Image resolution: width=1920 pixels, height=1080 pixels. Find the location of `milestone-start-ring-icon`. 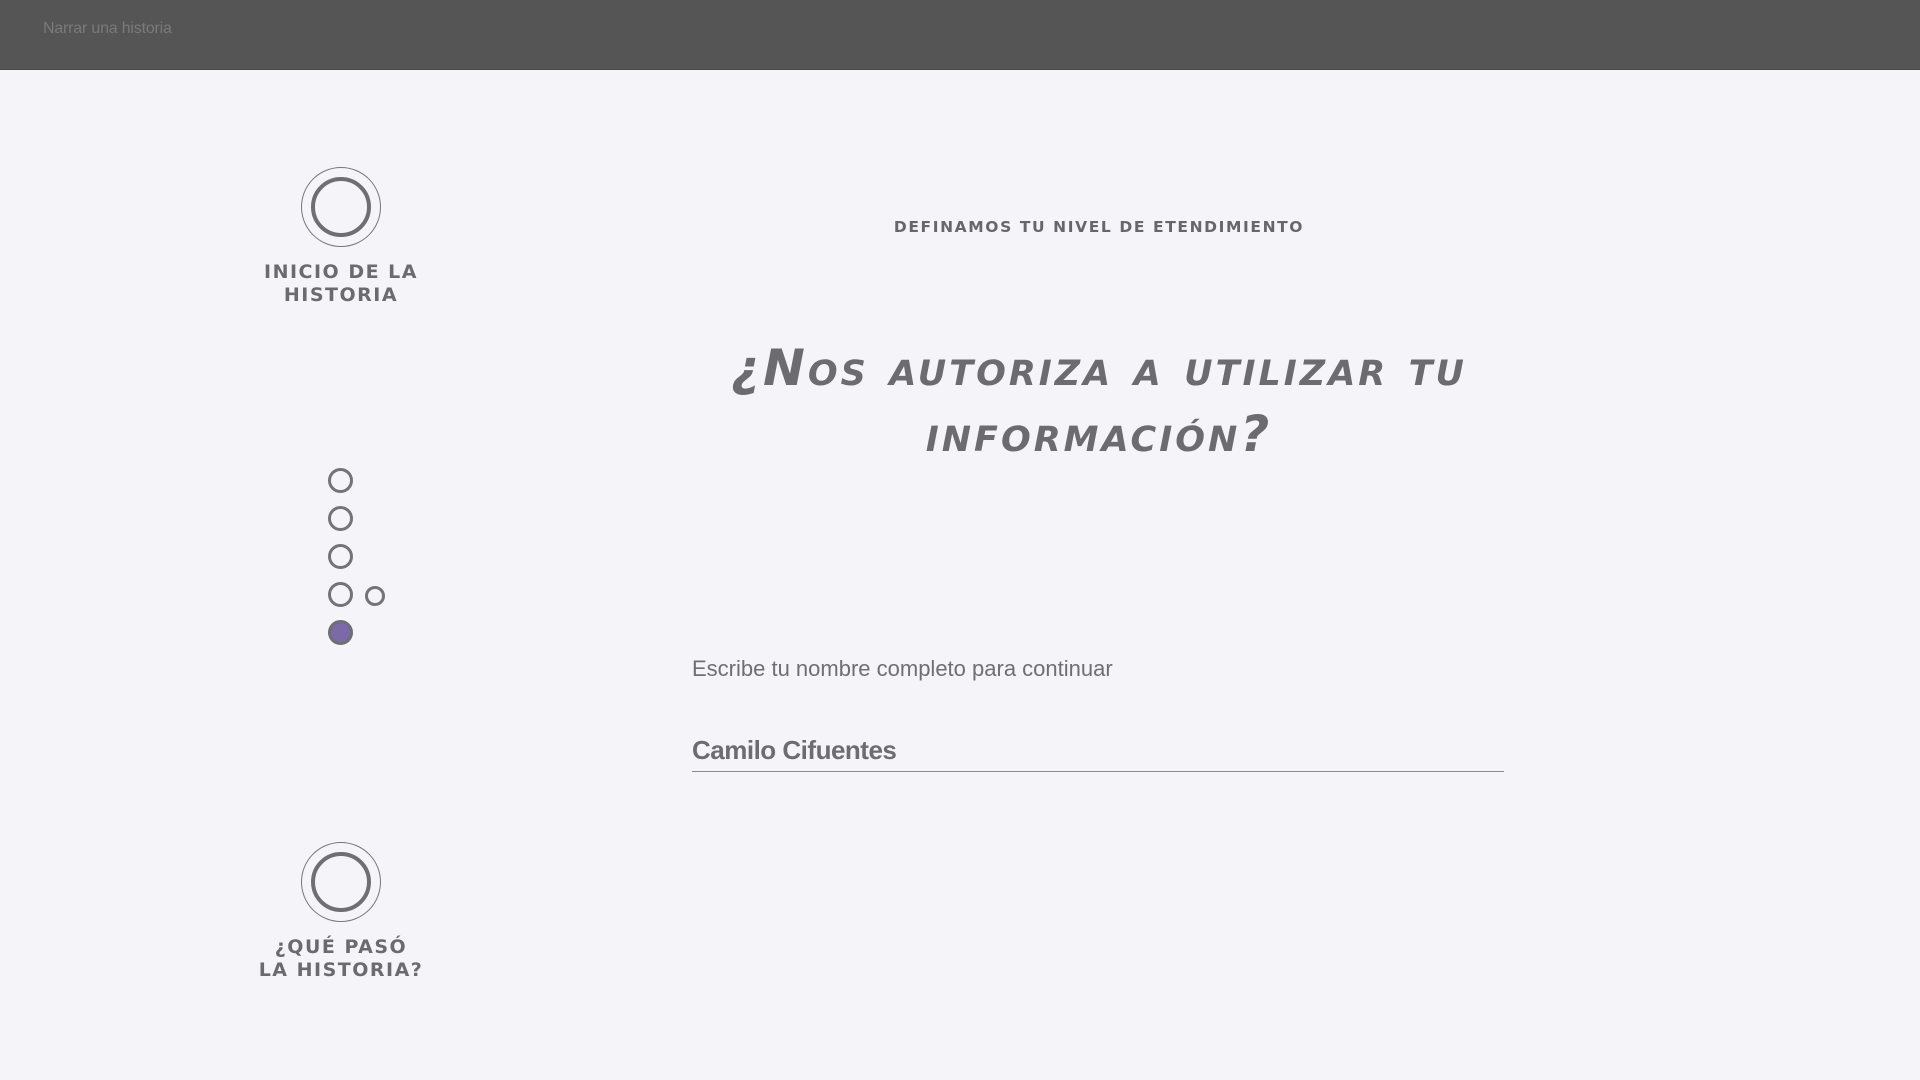

milestone-start-ring-icon is located at coordinates (341, 207).